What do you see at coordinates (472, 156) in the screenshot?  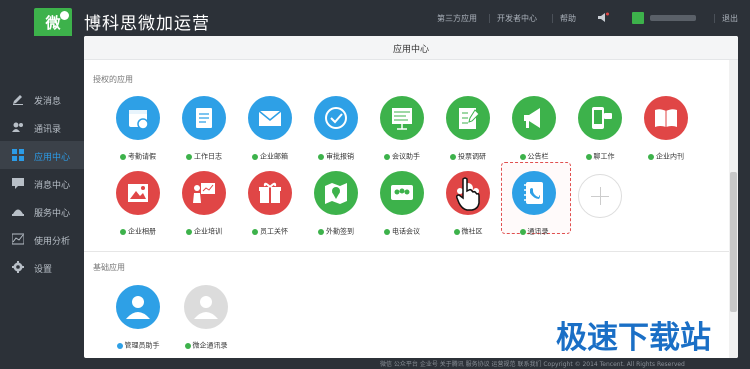 I see `app-label: 投票调研` at bounding box center [472, 156].